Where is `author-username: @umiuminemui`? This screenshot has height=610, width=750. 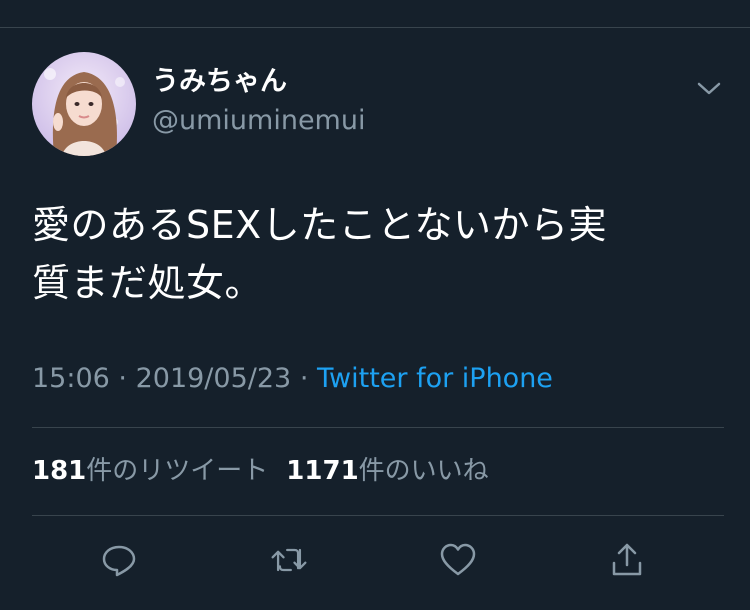
author-username: @umiuminemui is located at coordinates (258, 121).